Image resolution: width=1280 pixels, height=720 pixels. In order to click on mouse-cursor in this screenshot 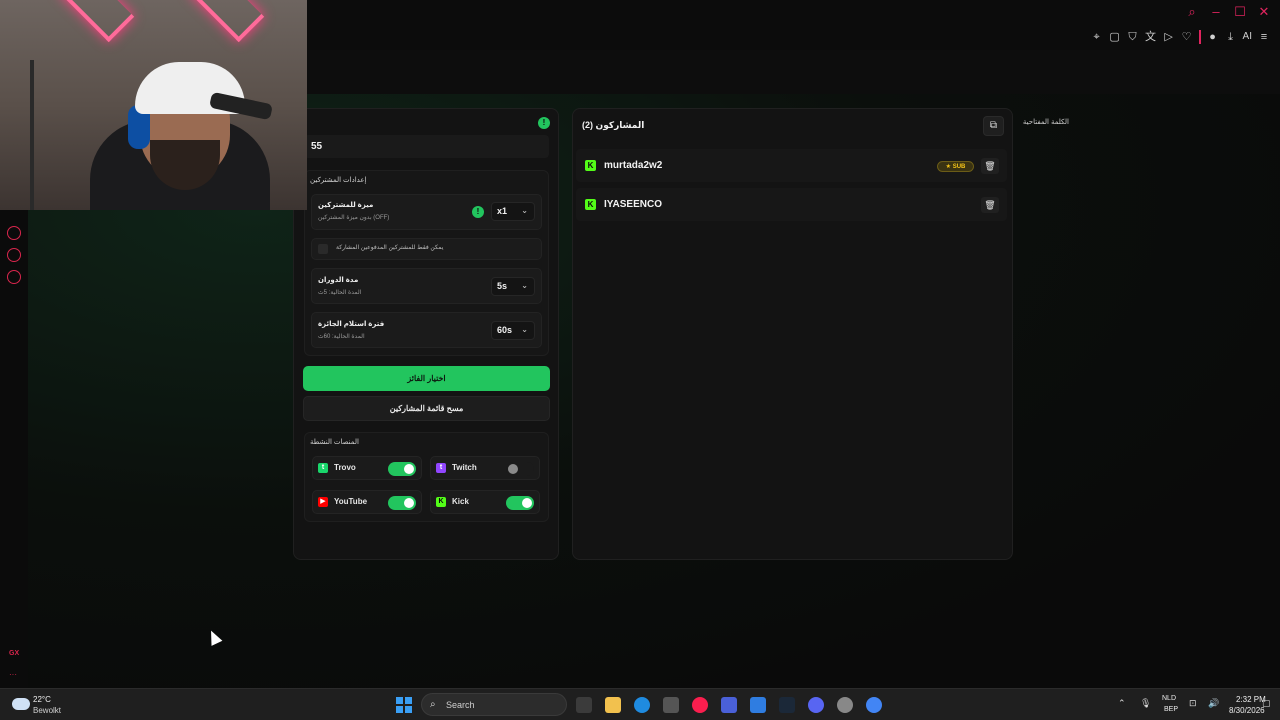, I will do `click(214, 637)`.